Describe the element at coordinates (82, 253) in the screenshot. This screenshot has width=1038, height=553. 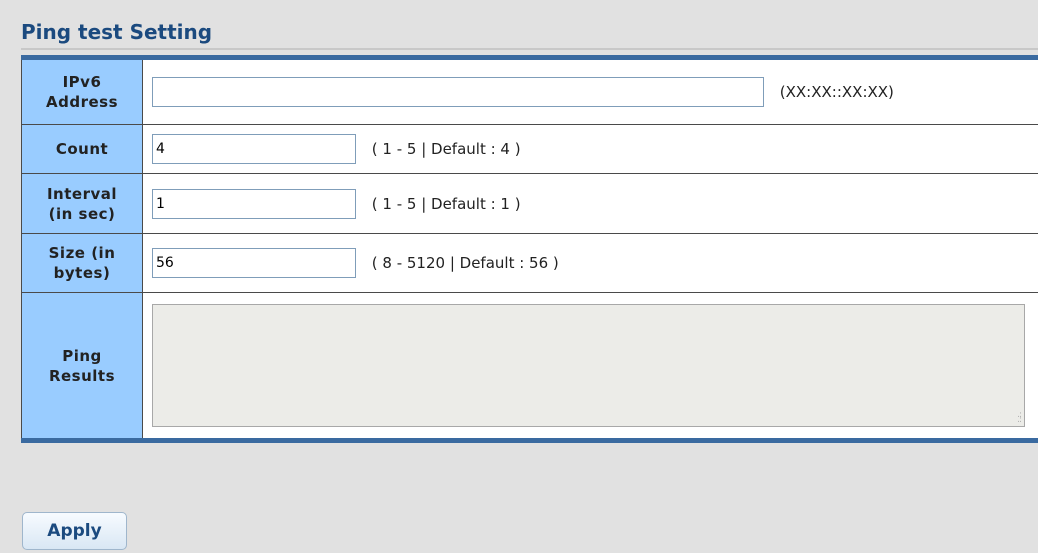
I see `size-label-line1: Size (in` at that location.